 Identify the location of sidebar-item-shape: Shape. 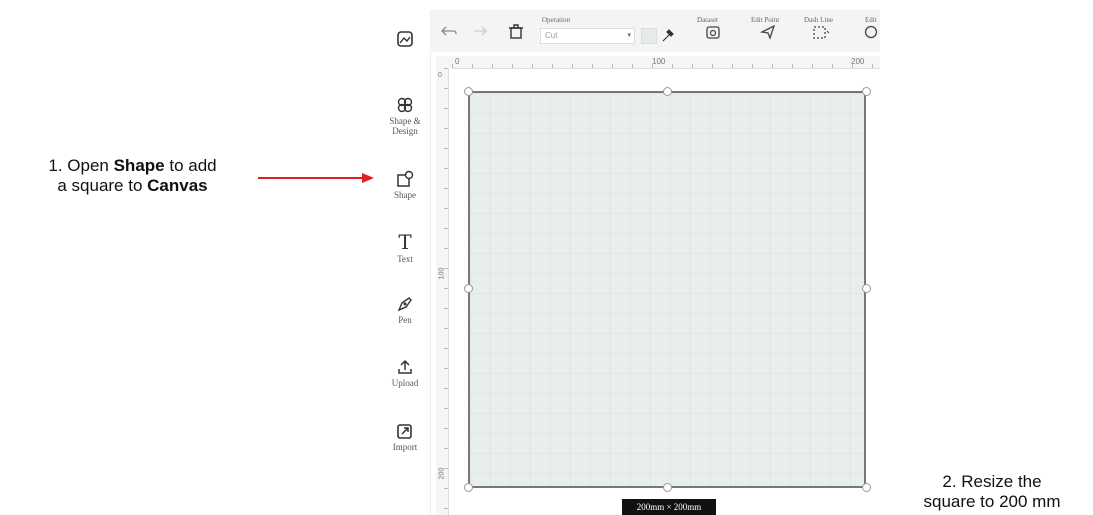
(405, 185).